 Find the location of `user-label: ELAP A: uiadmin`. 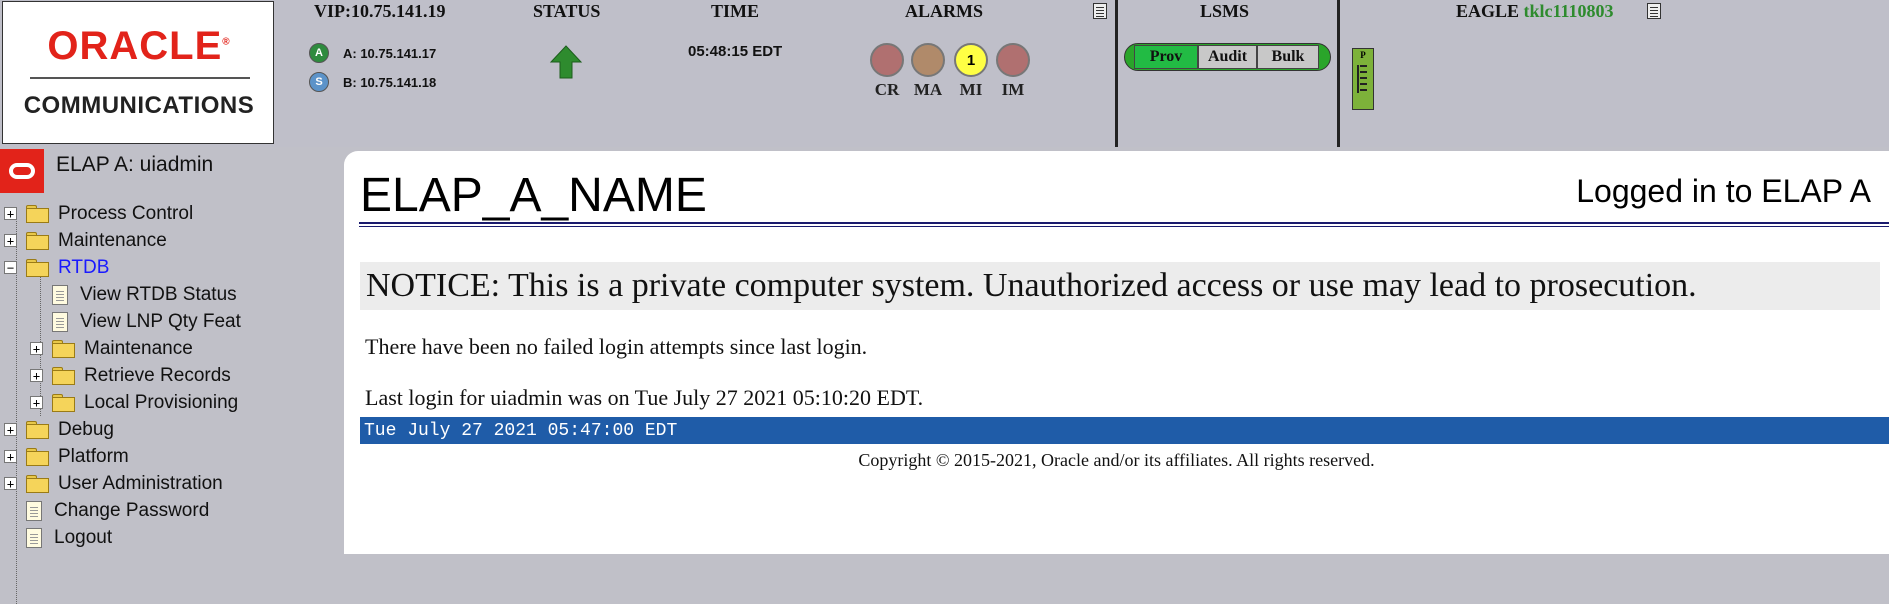

user-label: ELAP A: uiadmin is located at coordinates (135, 164).